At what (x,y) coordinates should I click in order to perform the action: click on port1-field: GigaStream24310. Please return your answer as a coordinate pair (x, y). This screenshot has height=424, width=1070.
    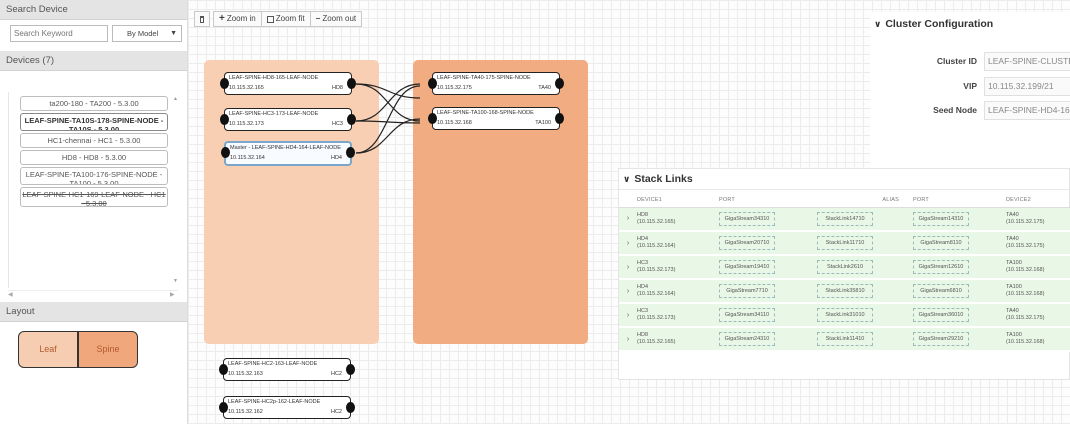
    Looking at the image, I should click on (747, 339).